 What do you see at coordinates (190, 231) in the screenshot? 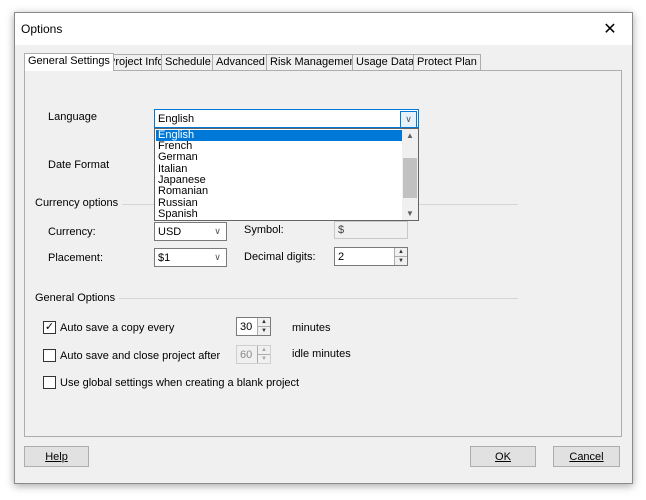
I see `currency-select: USD ∨` at bounding box center [190, 231].